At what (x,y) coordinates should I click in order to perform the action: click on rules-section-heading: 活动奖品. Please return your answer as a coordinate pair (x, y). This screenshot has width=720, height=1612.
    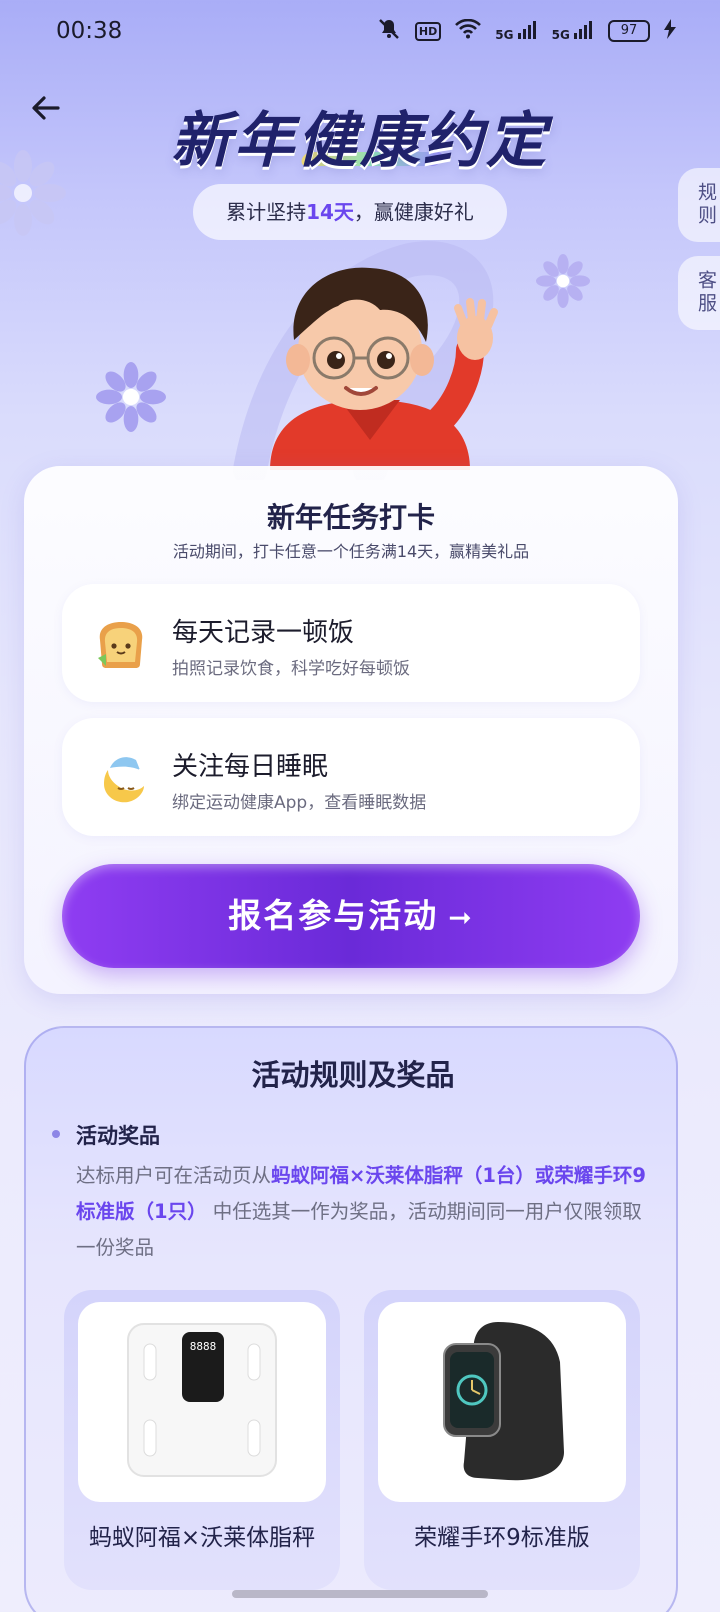
    Looking at the image, I should click on (118, 1136).